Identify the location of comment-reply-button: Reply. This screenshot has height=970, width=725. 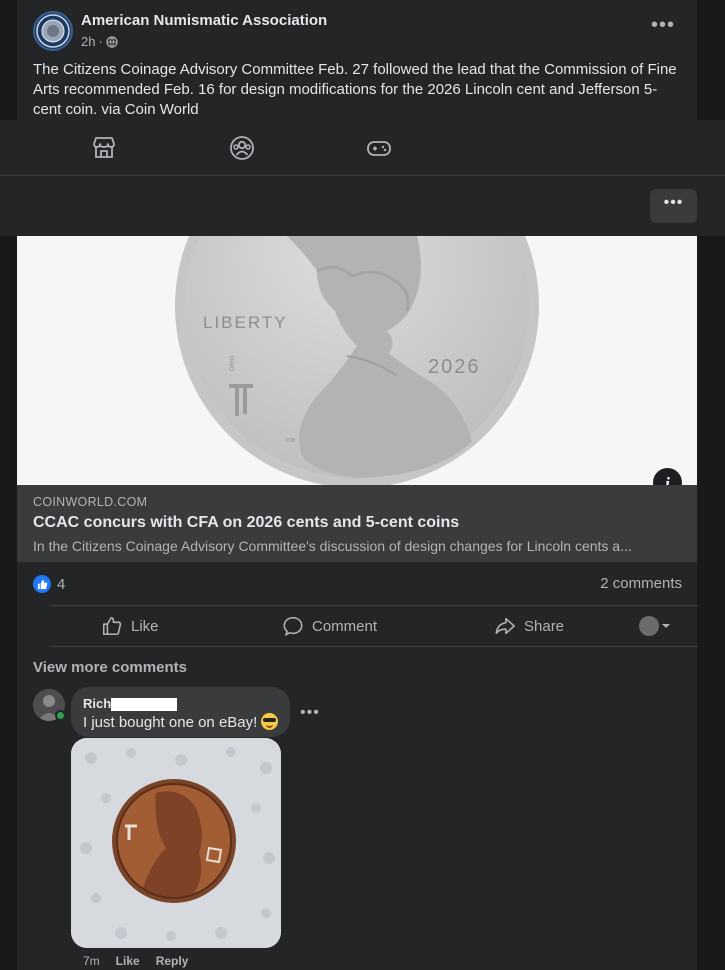
(172, 961).